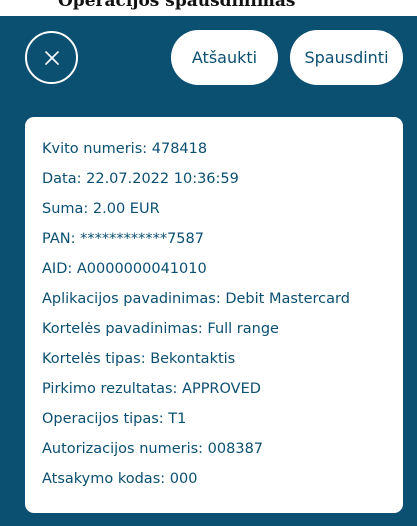 This screenshot has height=526, width=417. I want to click on receipt-amount: Suma: 2.00 EUR, so click(101, 209).